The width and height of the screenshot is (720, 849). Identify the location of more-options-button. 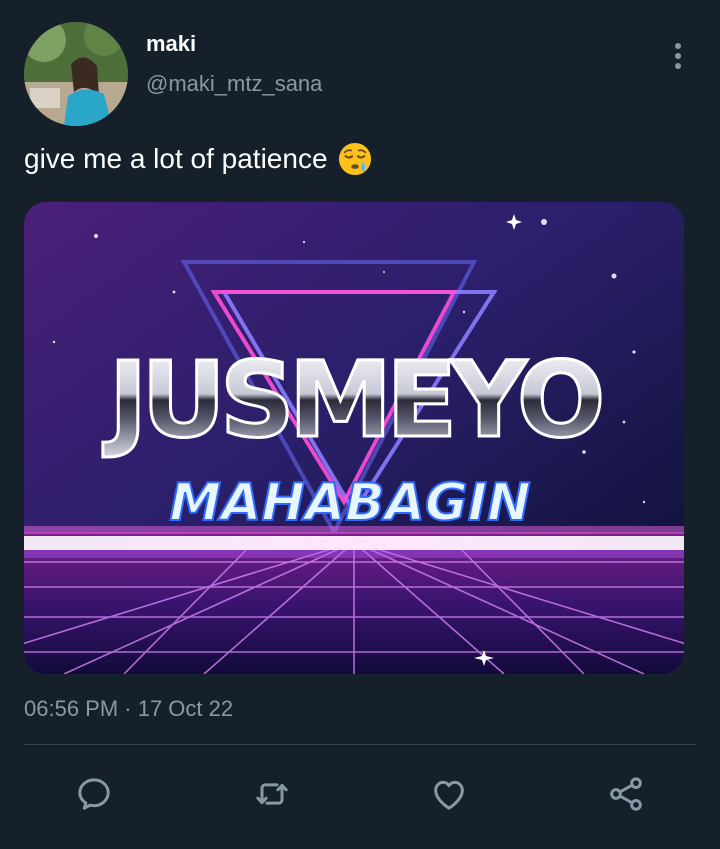
(678, 56).